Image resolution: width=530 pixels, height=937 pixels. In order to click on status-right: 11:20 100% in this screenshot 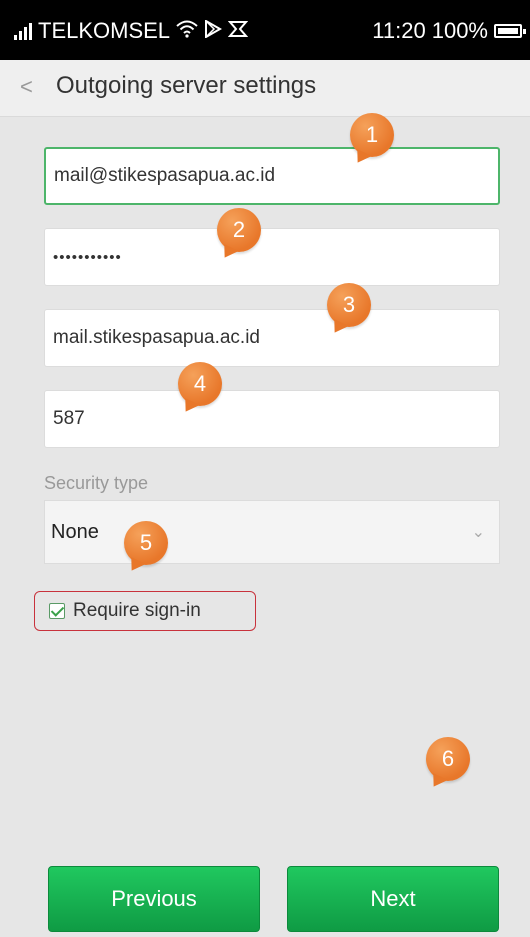, I will do `click(449, 31)`.